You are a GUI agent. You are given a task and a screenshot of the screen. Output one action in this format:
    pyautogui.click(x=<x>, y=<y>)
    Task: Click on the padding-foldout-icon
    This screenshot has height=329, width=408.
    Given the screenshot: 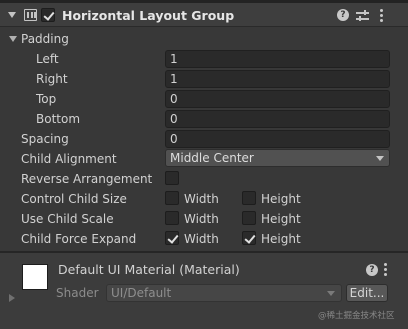 What is the action you would take?
    pyautogui.click(x=13, y=39)
    